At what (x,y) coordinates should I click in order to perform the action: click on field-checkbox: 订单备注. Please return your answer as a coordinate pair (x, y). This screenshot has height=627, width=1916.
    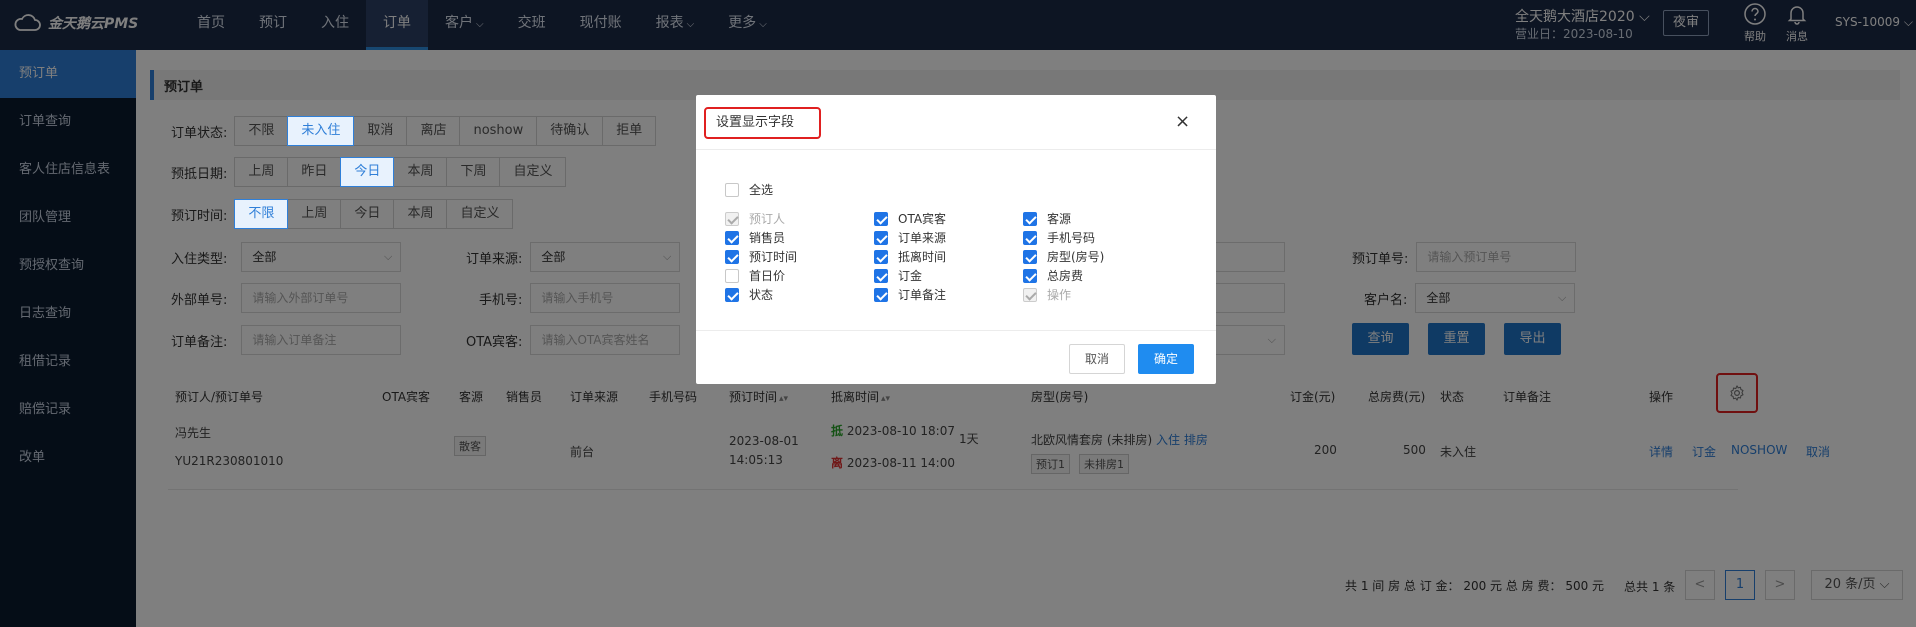
    Looking at the image, I should click on (910, 294).